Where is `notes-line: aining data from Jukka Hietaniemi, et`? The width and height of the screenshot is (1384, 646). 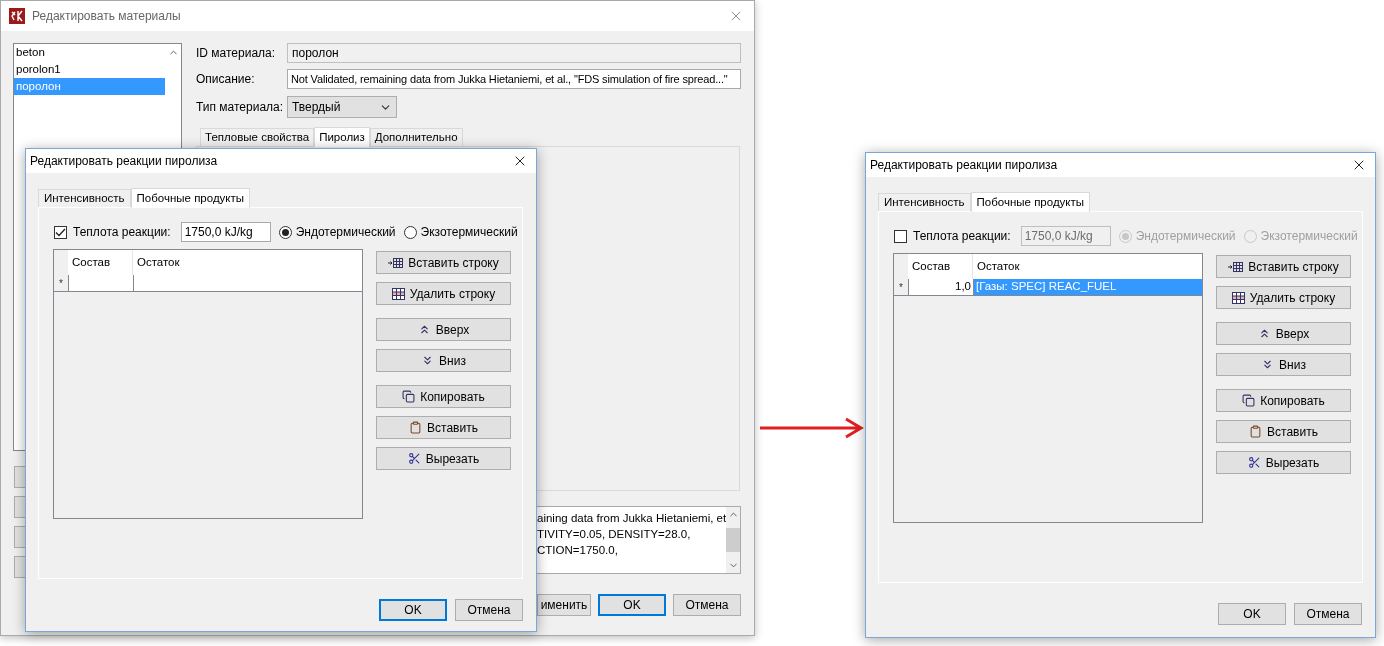 notes-line: aining data from Jukka Hietaniemi, et is located at coordinates (632, 518).